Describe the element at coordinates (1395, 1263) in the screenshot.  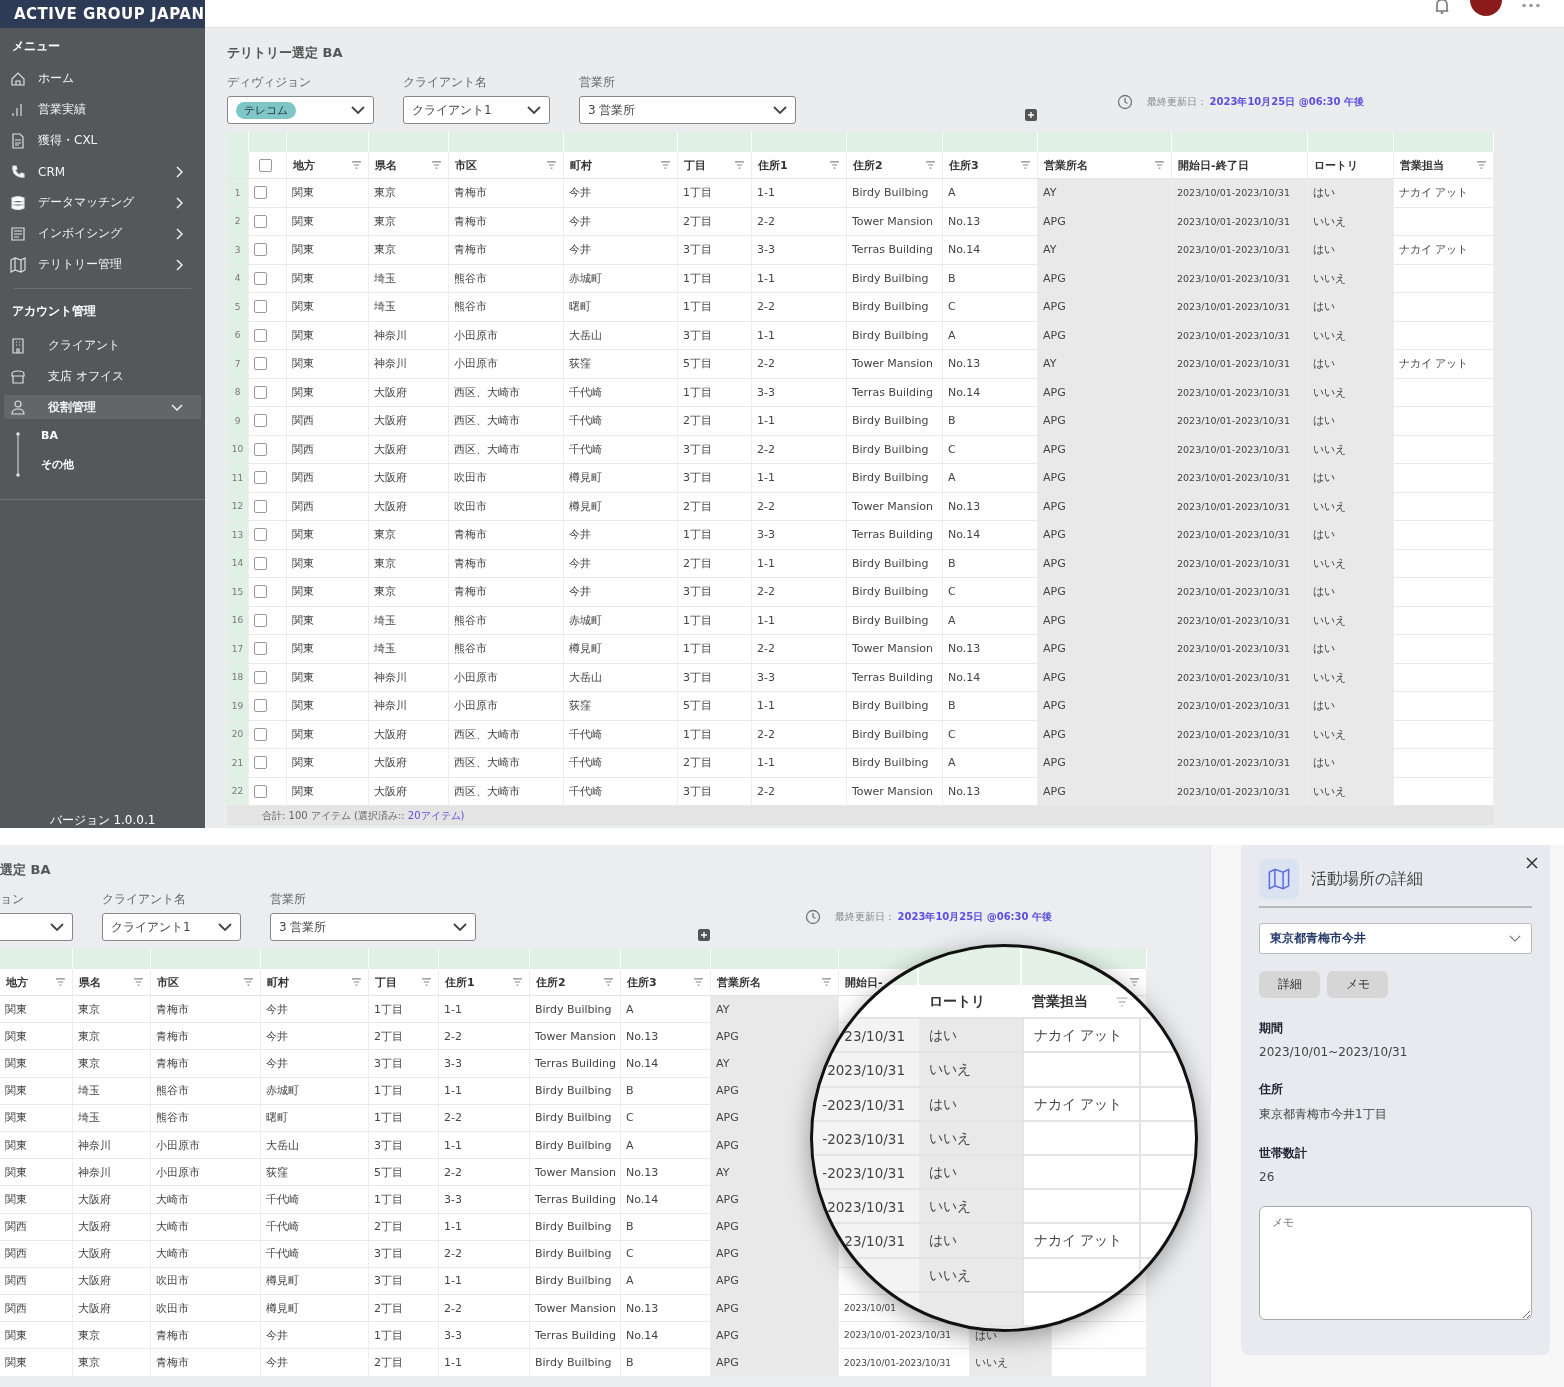
I see `memo-field: メモ` at that location.